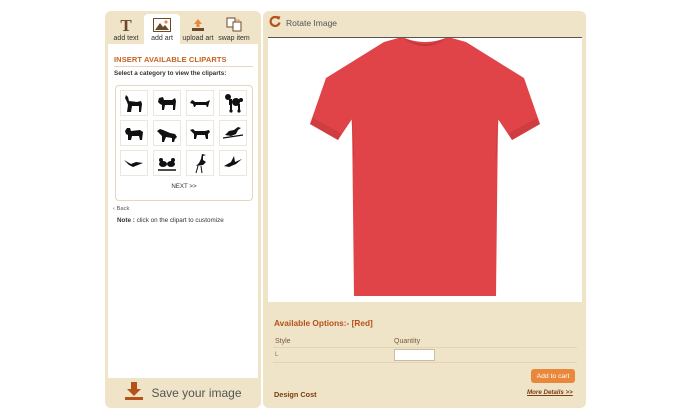 The width and height of the screenshot is (697, 410). Describe the element at coordinates (170, 59) in the screenshot. I see `clipart-title: INSERT AVAILABLE CLIPARTS` at that location.